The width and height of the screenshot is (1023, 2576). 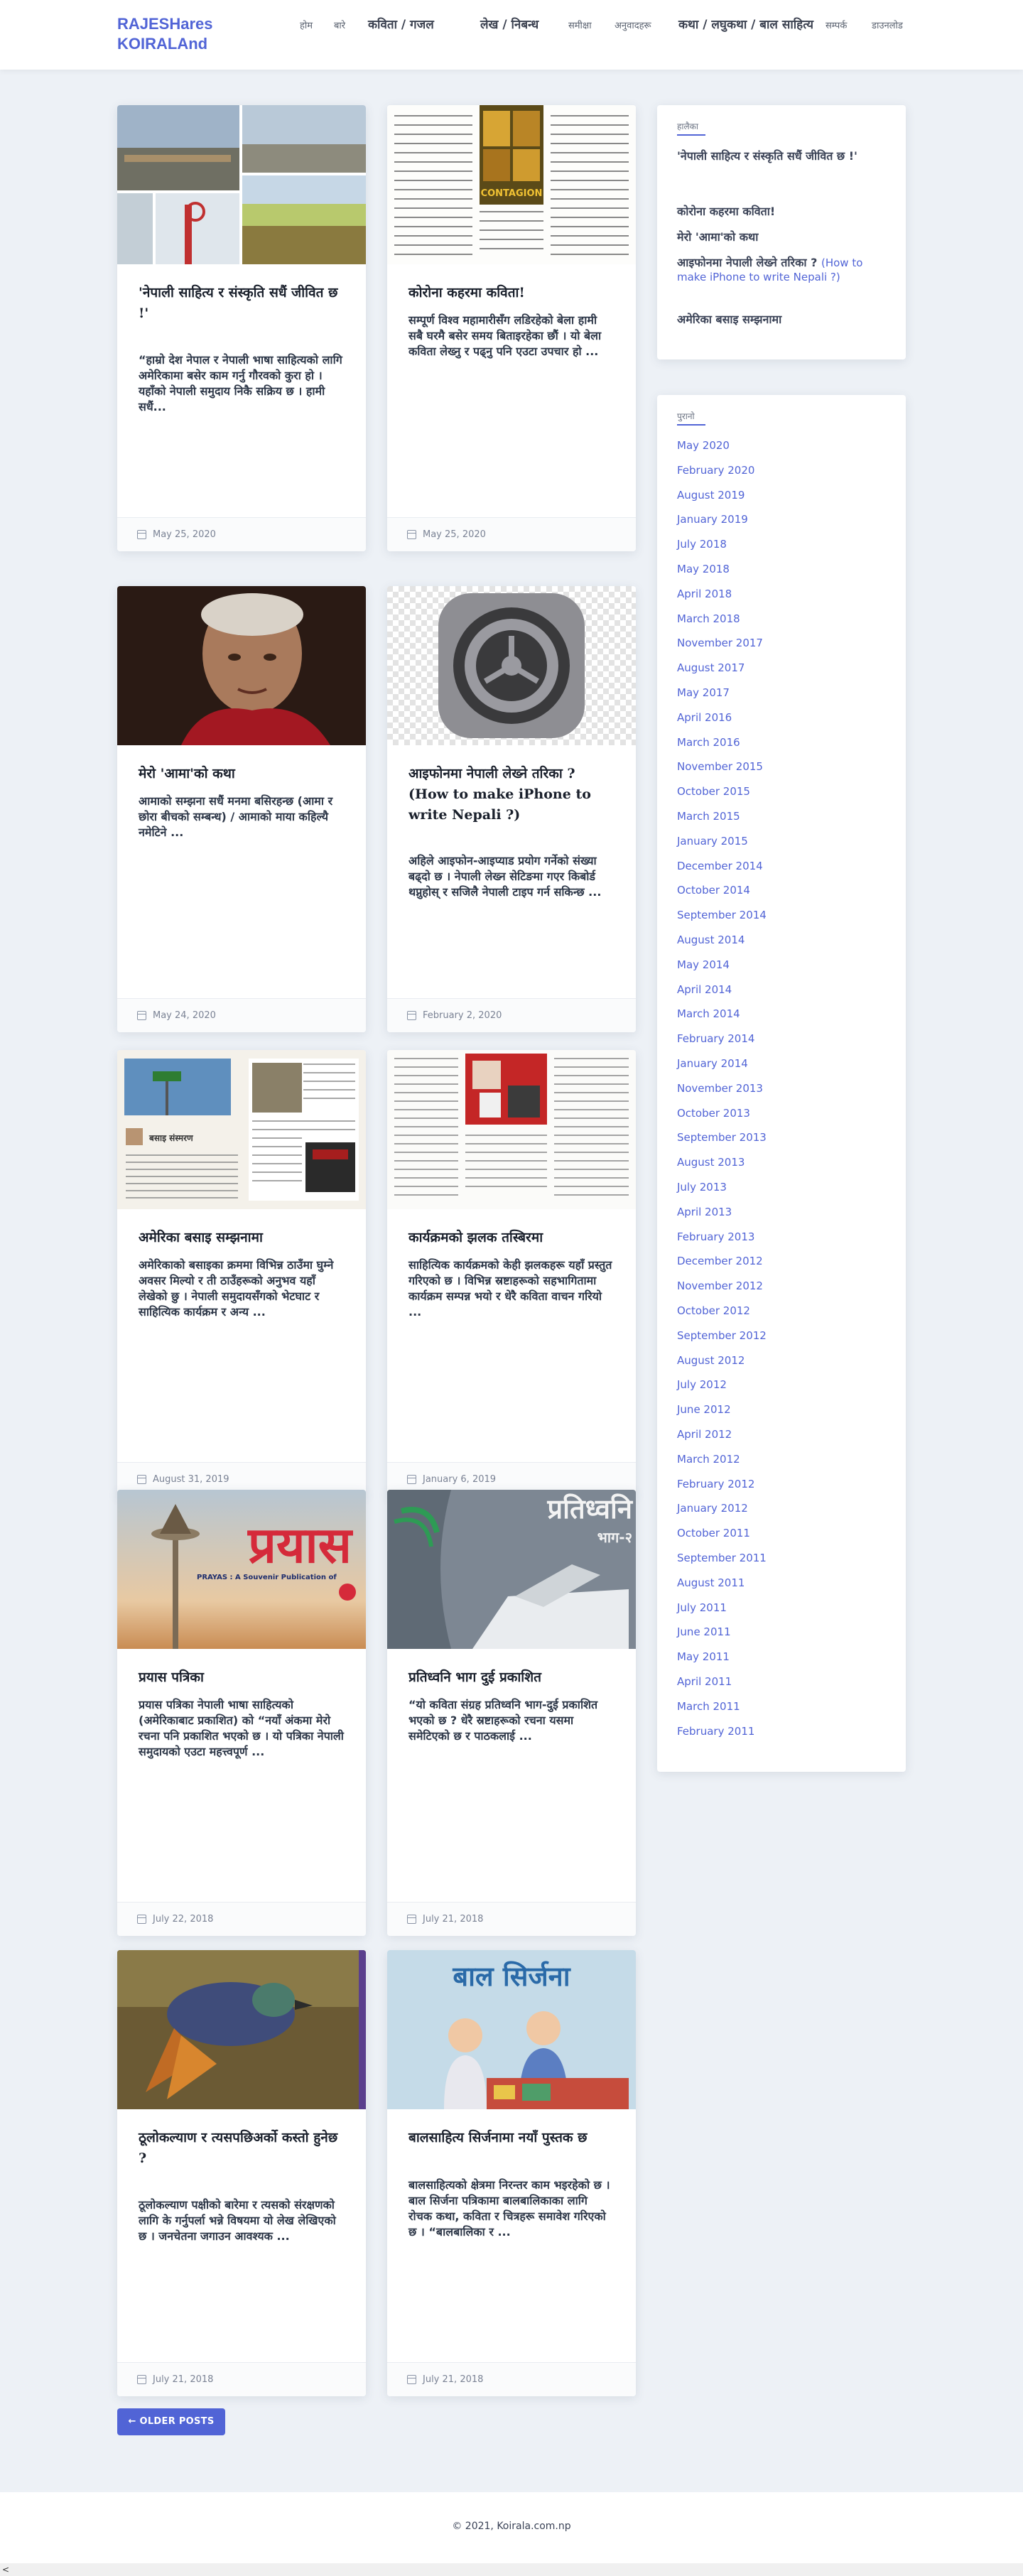 I want to click on archive-link: April 2018, so click(x=705, y=594).